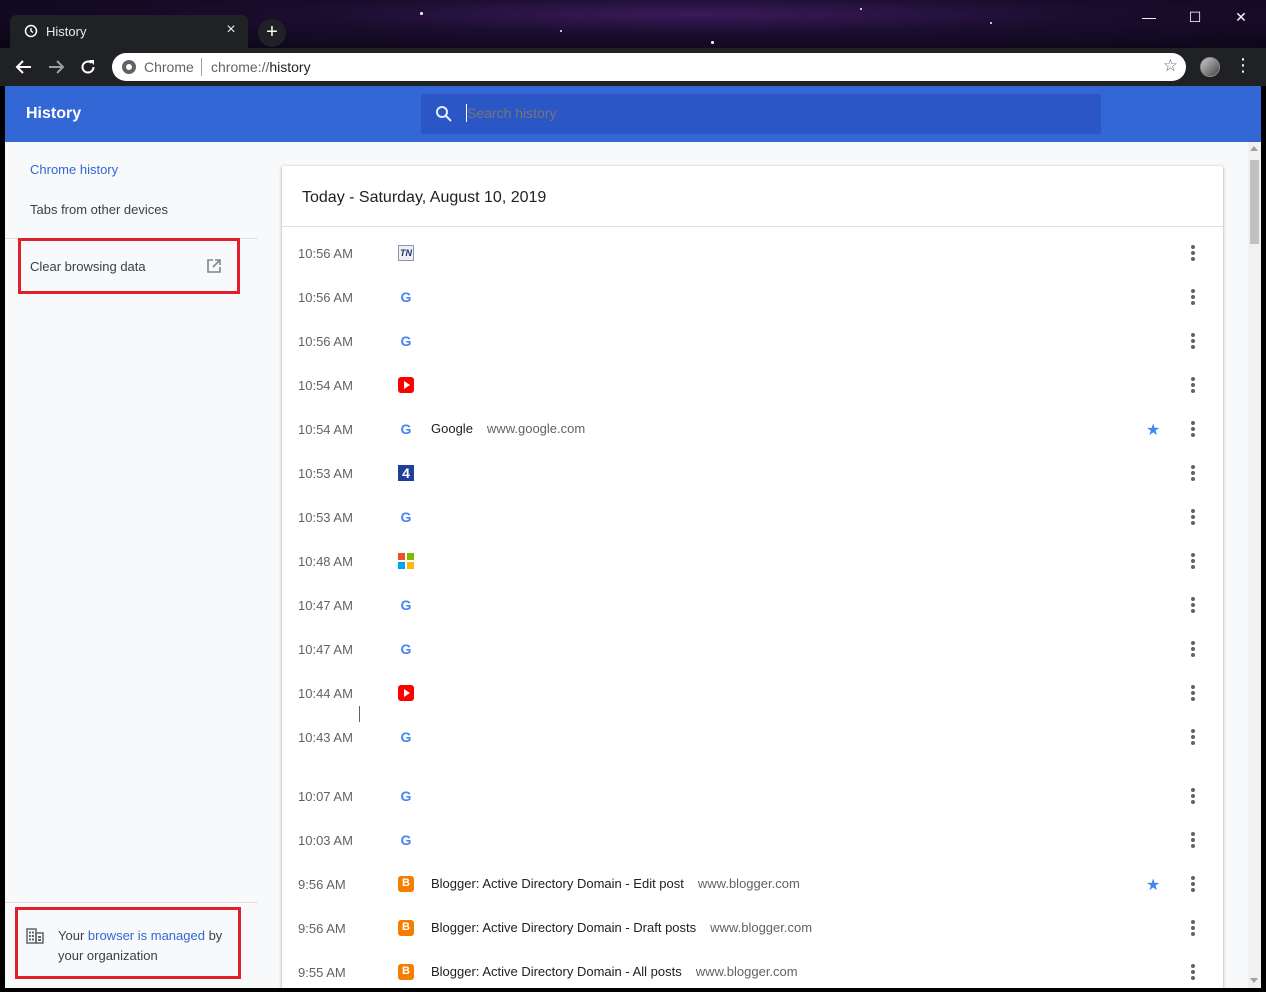 This screenshot has width=1266, height=992. What do you see at coordinates (752, 518) in the screenshot?
I see `history-row: 10:53 AM G` at bounding box center [752, 518].